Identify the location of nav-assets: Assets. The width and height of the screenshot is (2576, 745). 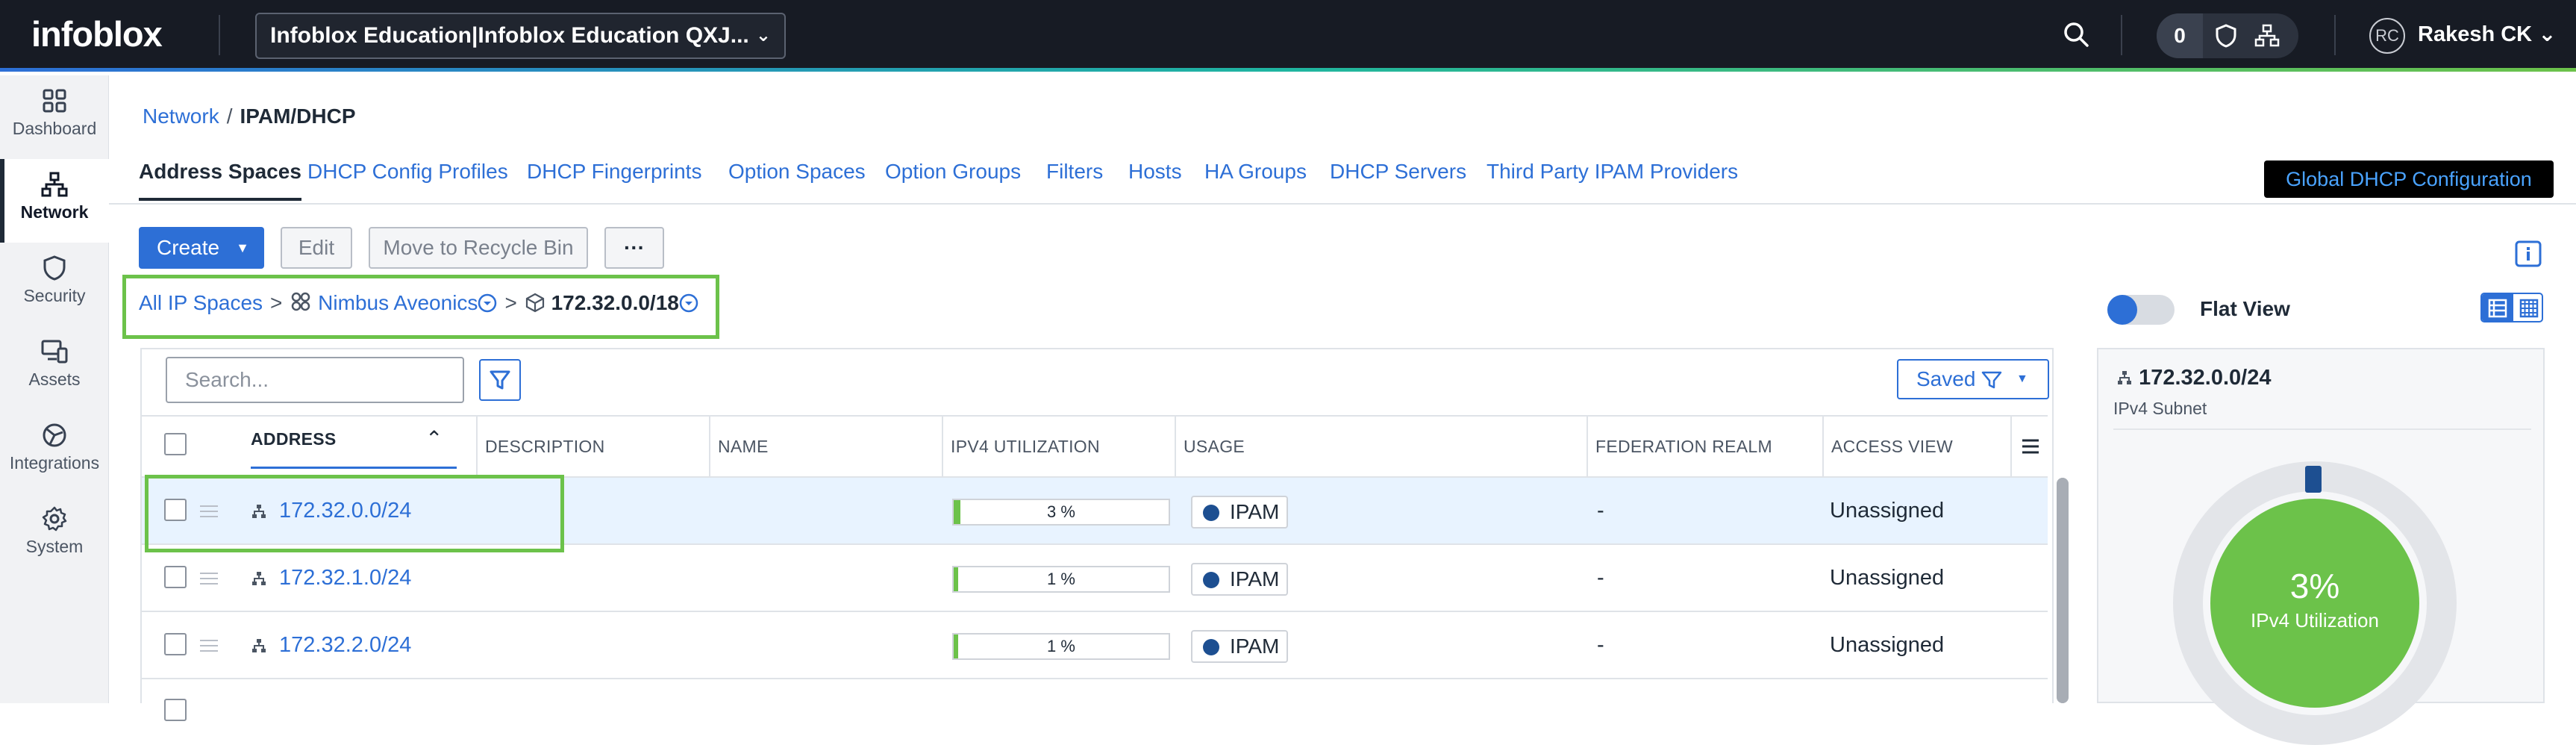
(54, 368).